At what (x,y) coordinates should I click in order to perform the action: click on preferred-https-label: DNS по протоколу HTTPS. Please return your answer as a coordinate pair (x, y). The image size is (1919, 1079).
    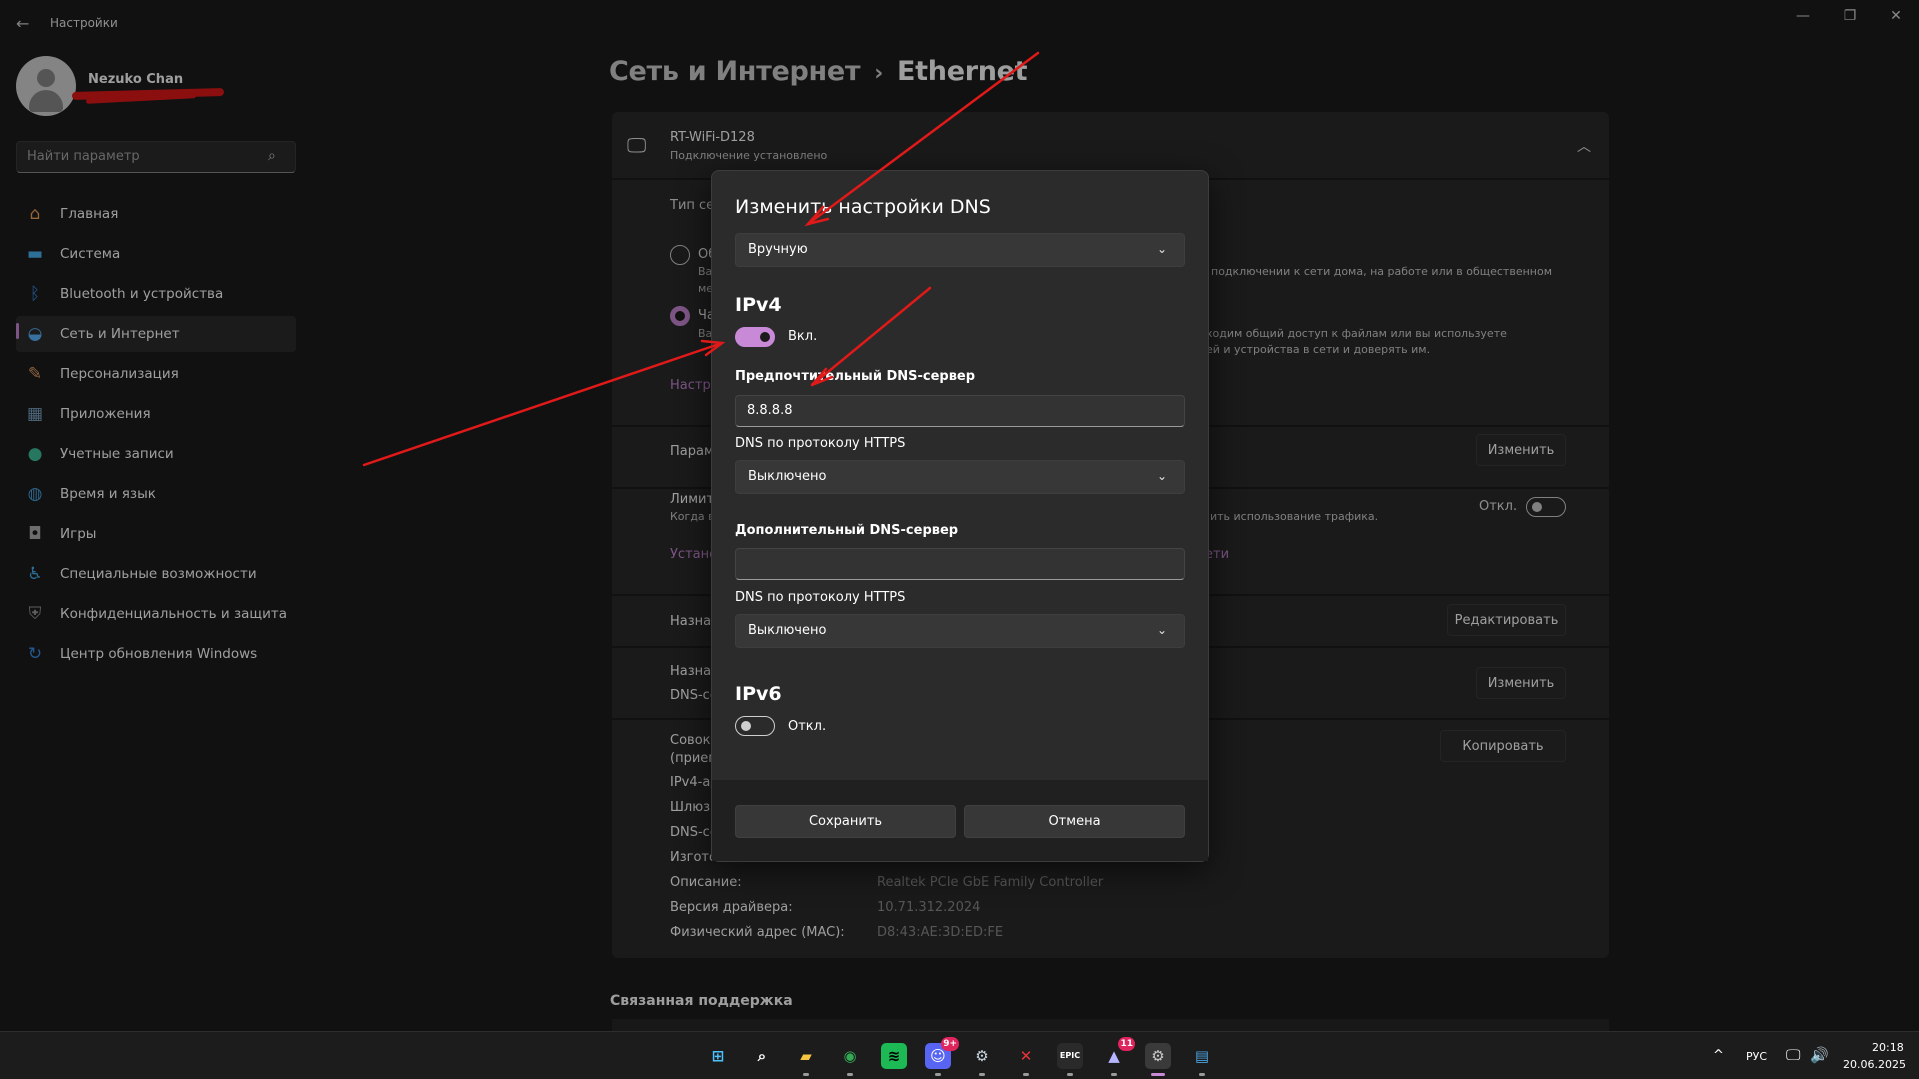
    Looking at the image, I should click on (820, 443).